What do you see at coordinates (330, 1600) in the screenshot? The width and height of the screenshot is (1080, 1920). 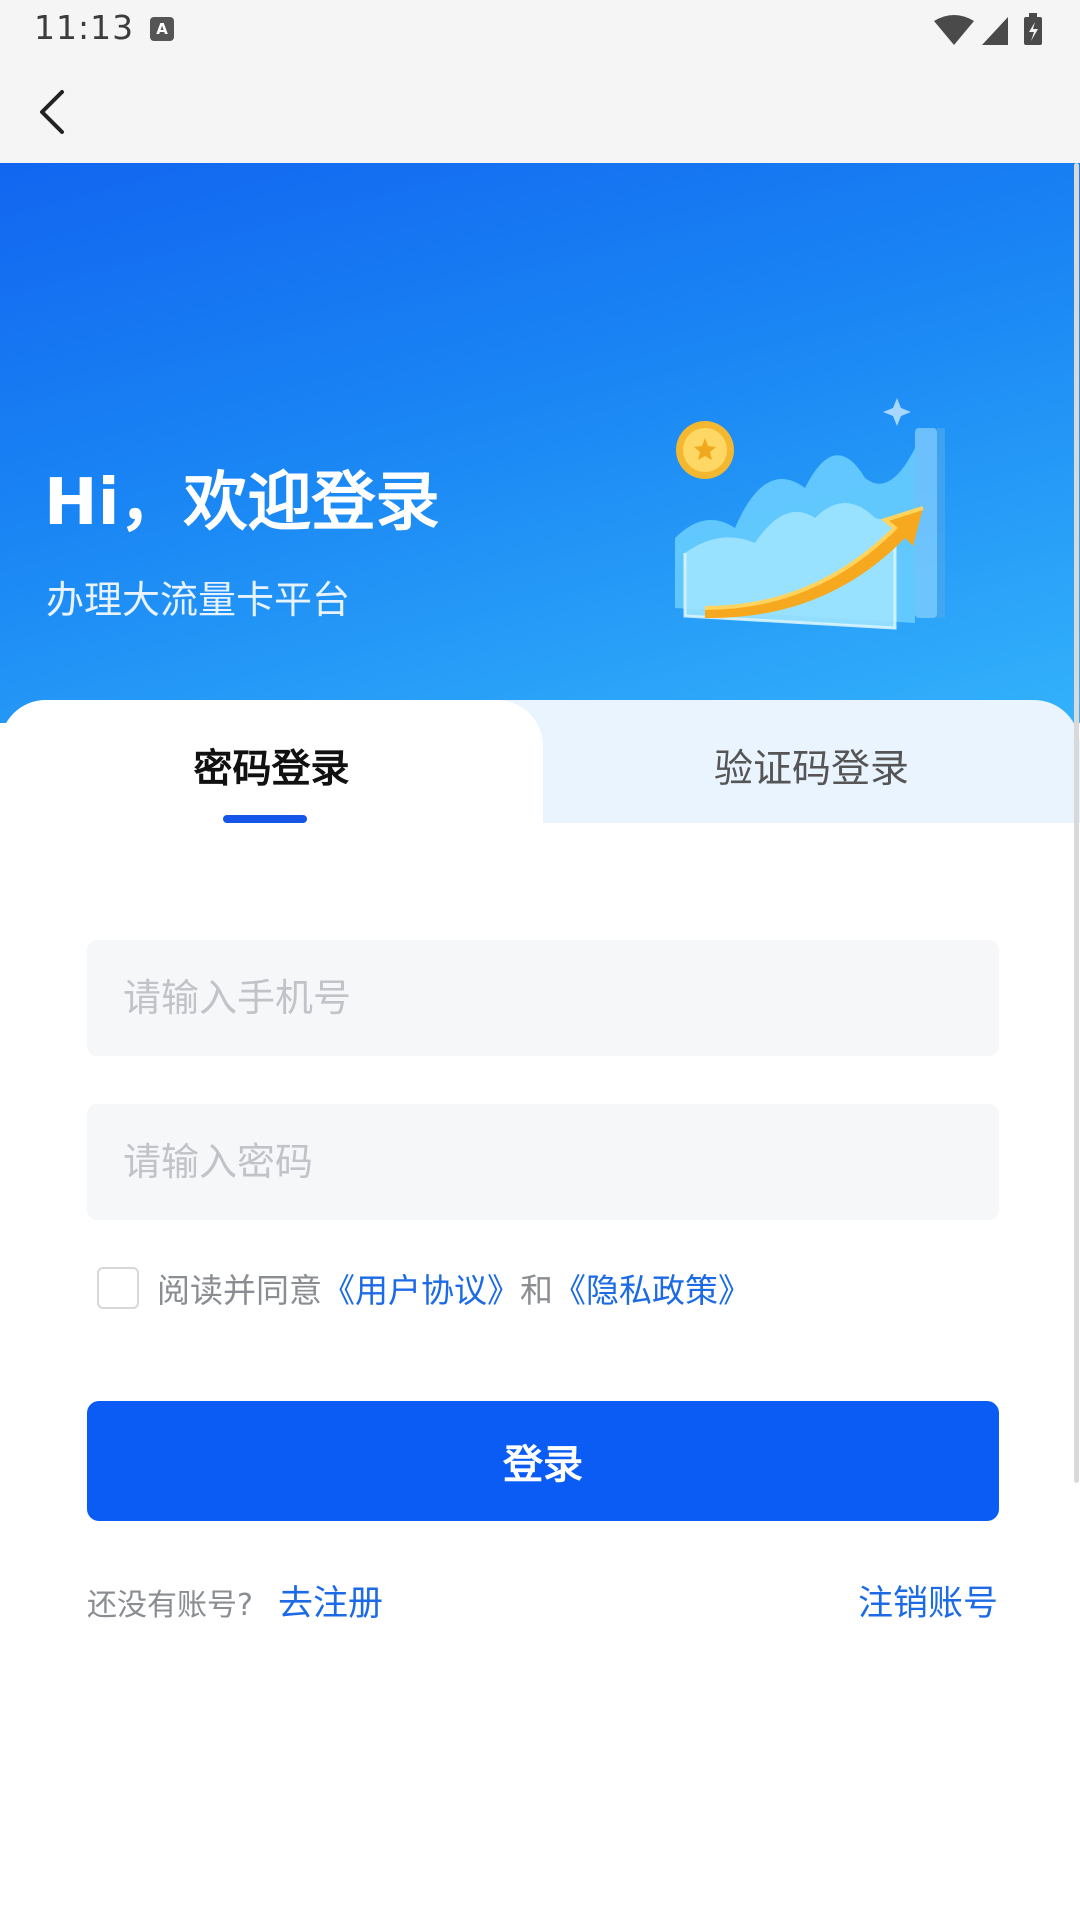 I see `register-link: 去注册` at bounding box center [330, 1600].